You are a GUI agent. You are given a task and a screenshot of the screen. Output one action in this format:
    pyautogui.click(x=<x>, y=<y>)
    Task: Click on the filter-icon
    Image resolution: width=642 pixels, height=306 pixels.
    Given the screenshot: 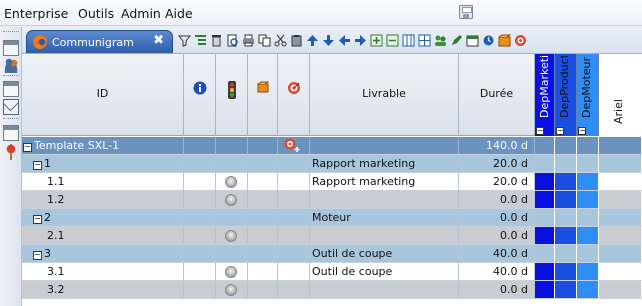 What is the action you would take?
    pyautogui.click(x=184, y=40)
    